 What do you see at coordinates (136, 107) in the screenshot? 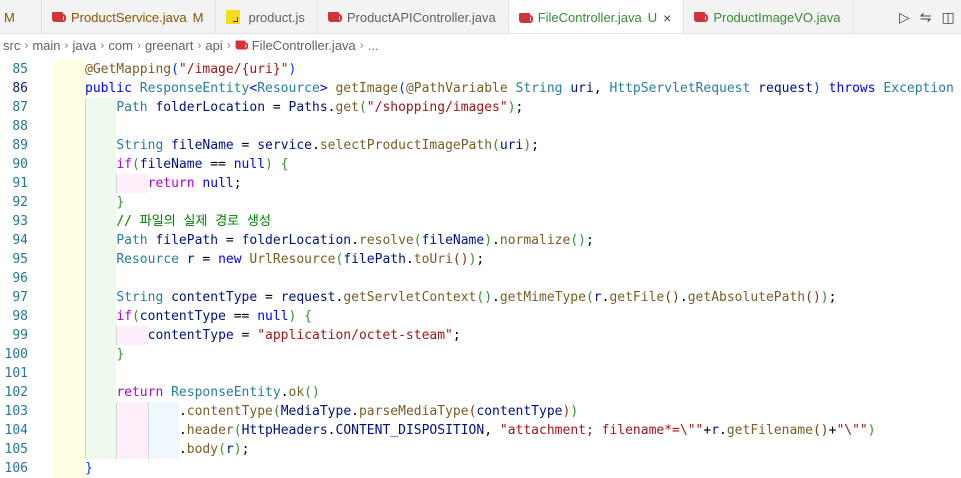
I see `code-token: Path` at bounding box center [136, 107].